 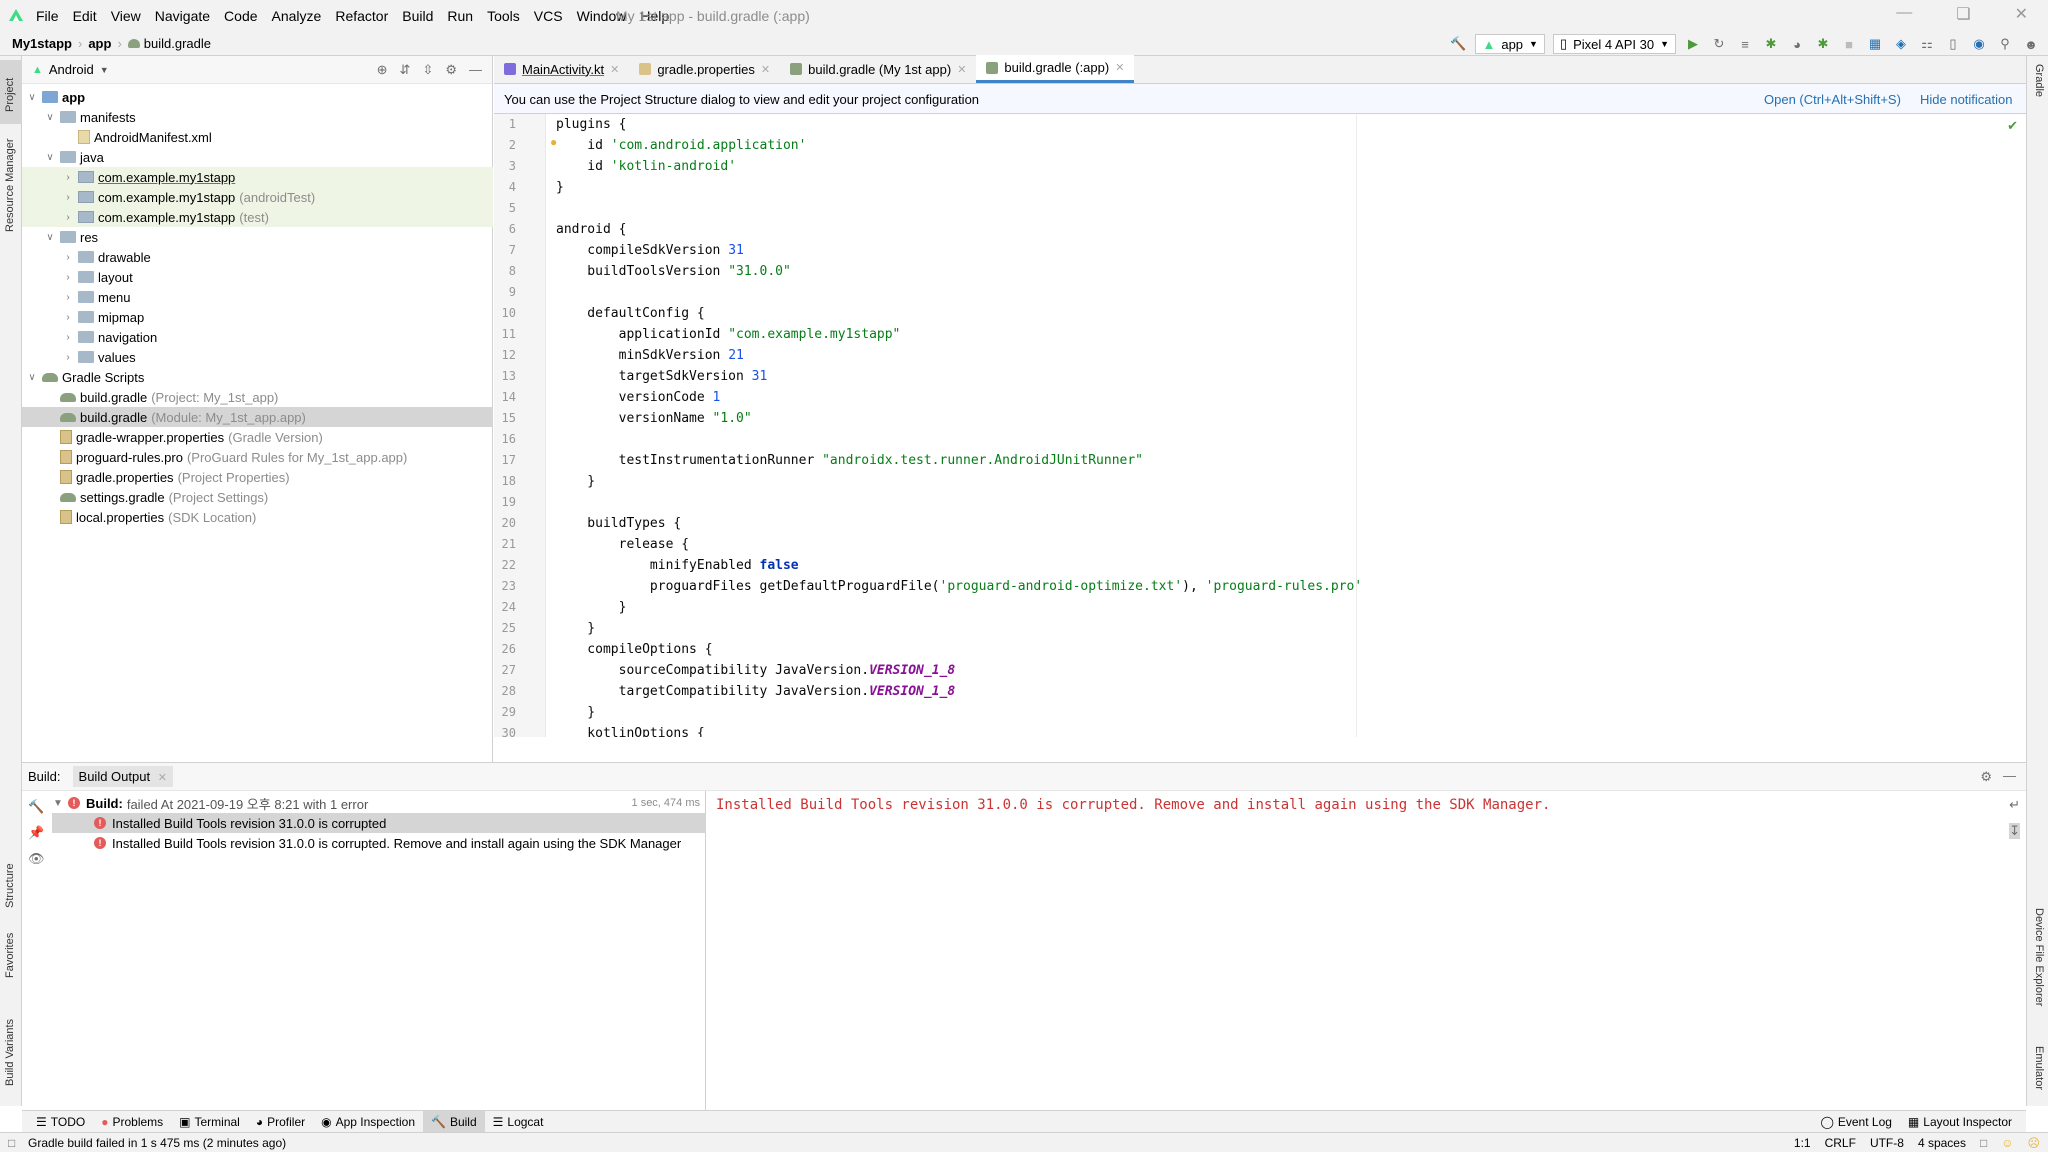 What do you see at coordinates (71, 69) in the screenshot?
I see `project-view-select: Android` at bounding box center [71, 69].